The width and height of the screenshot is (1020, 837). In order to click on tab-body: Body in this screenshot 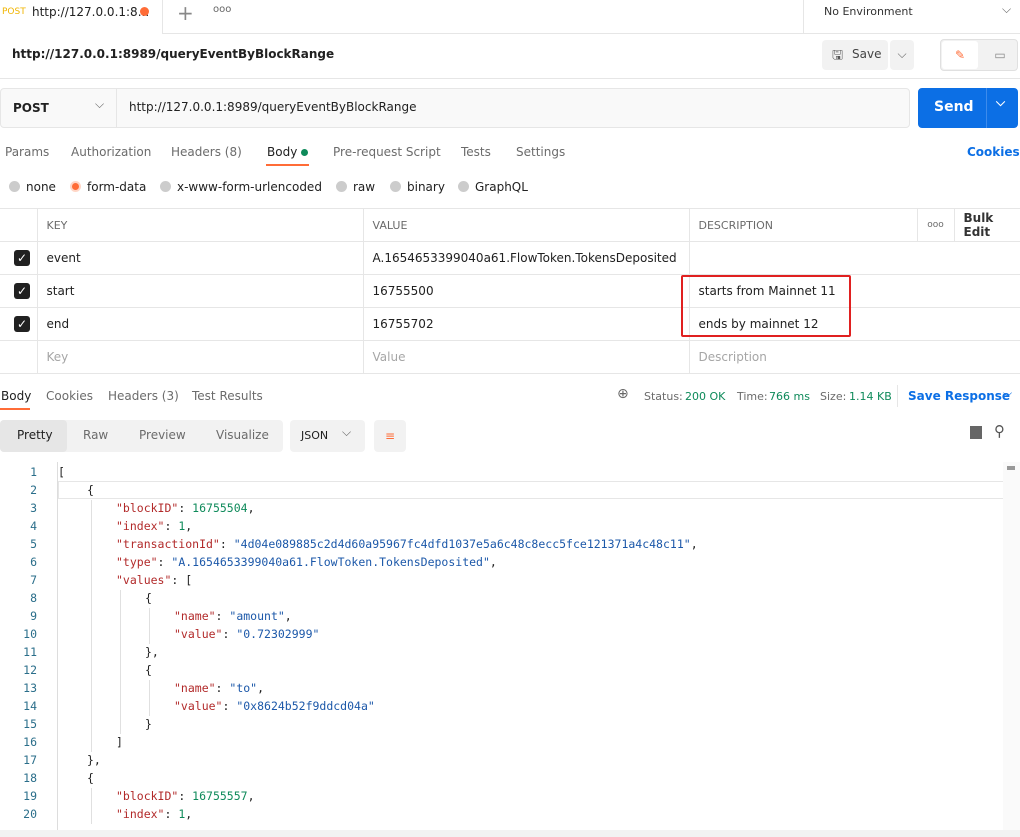, I will do `click(282, 152)`.